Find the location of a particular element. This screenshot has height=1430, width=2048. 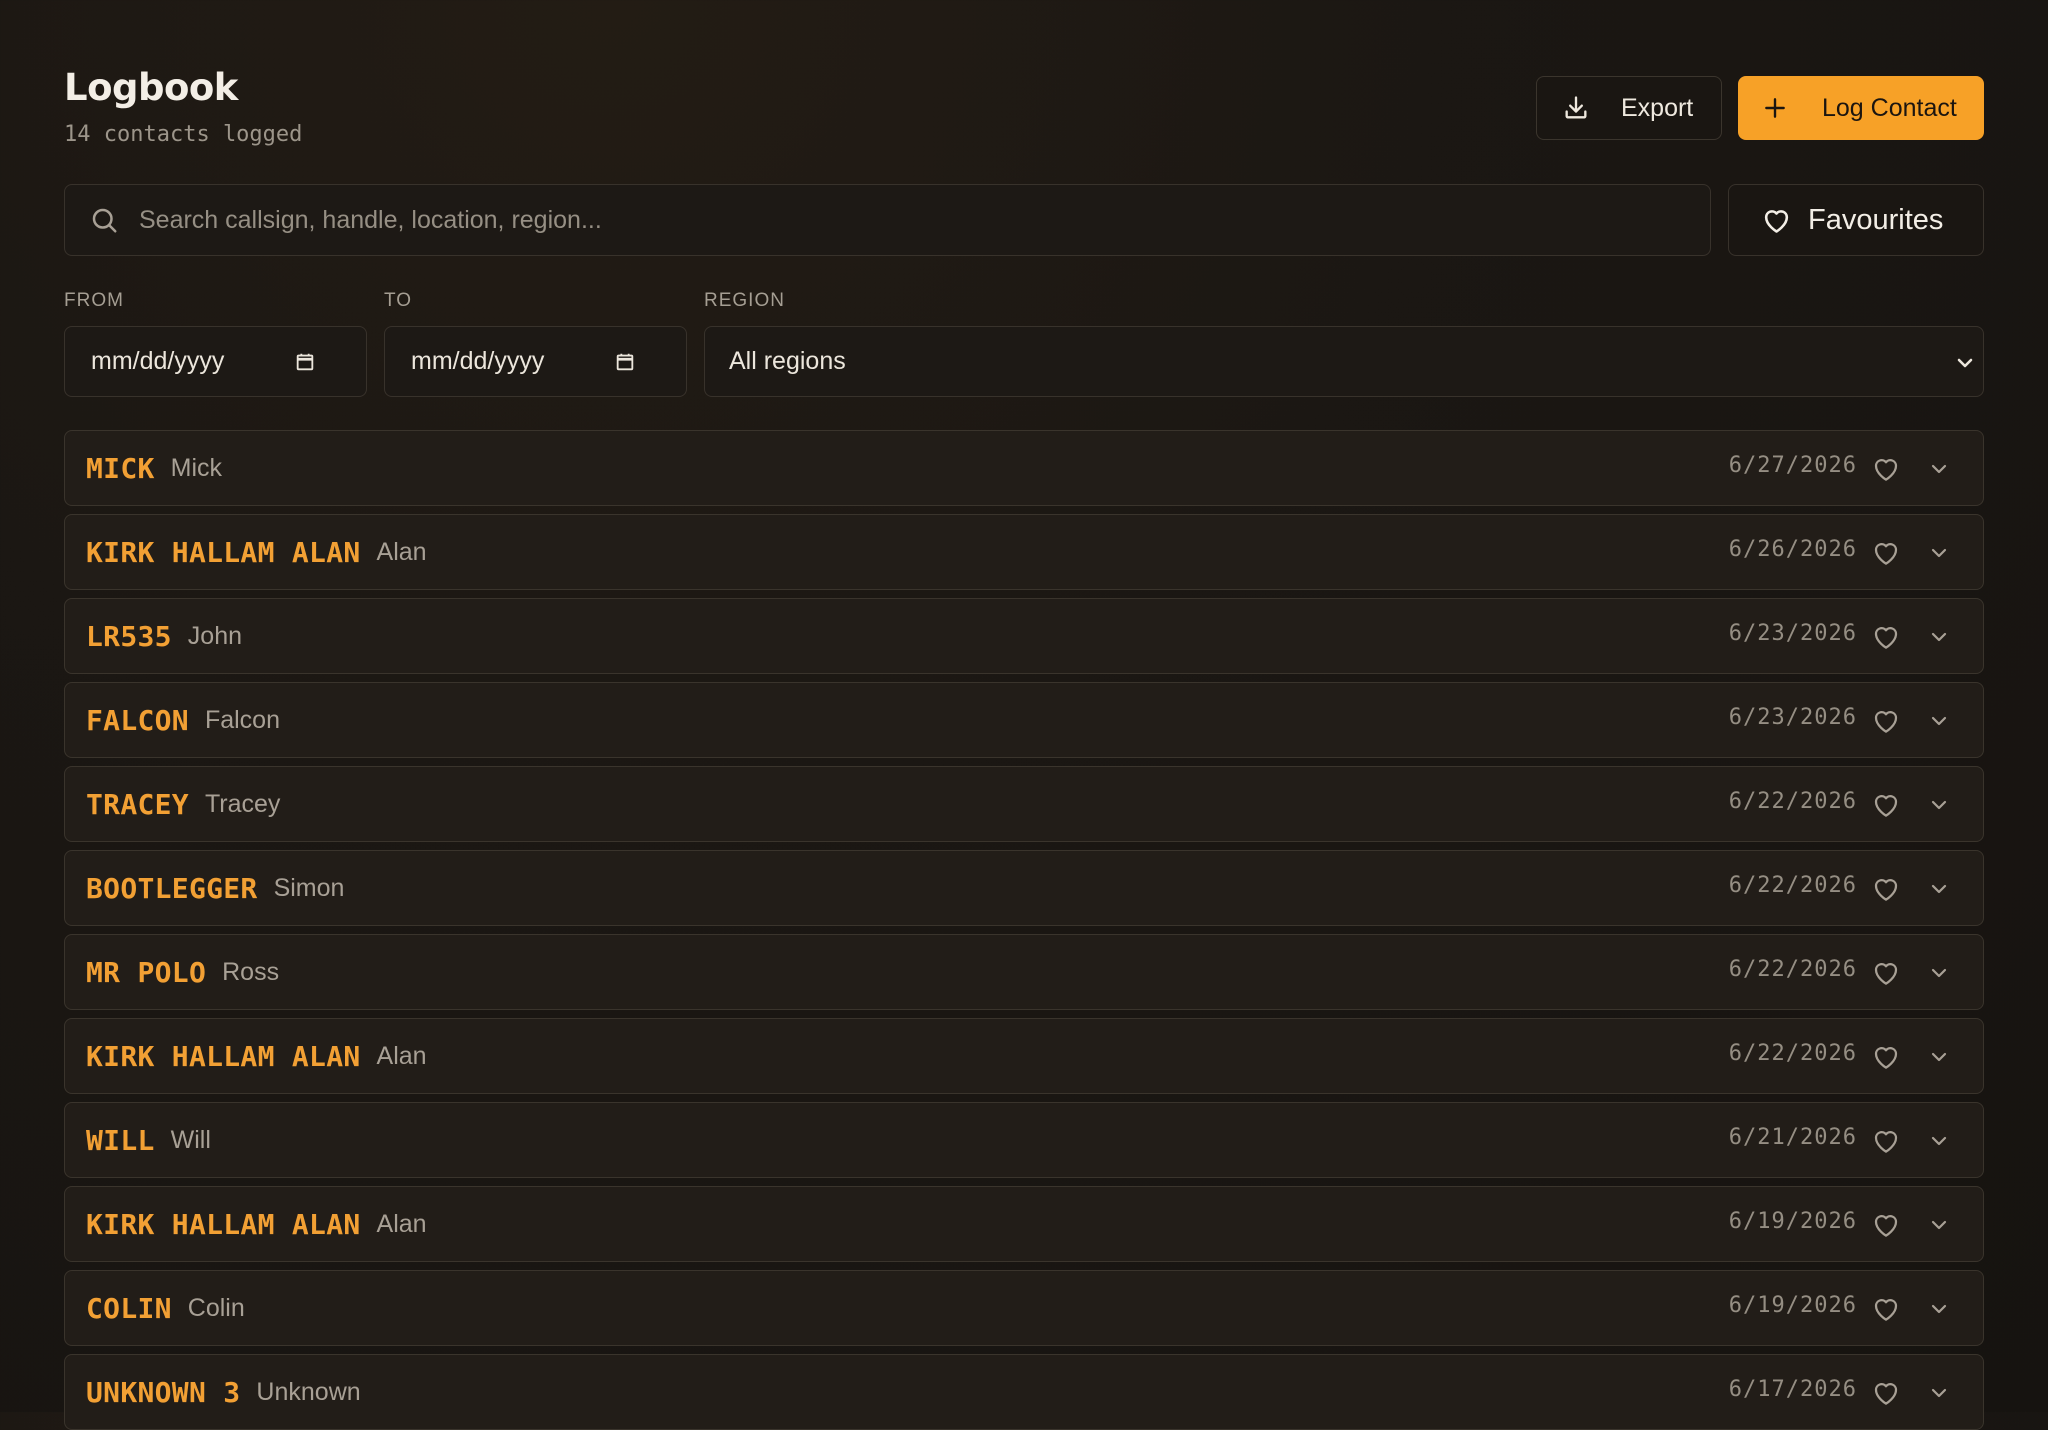

contact-row: FALCON Falcon 6/23/2026 is located at coordinates (1024, 720).